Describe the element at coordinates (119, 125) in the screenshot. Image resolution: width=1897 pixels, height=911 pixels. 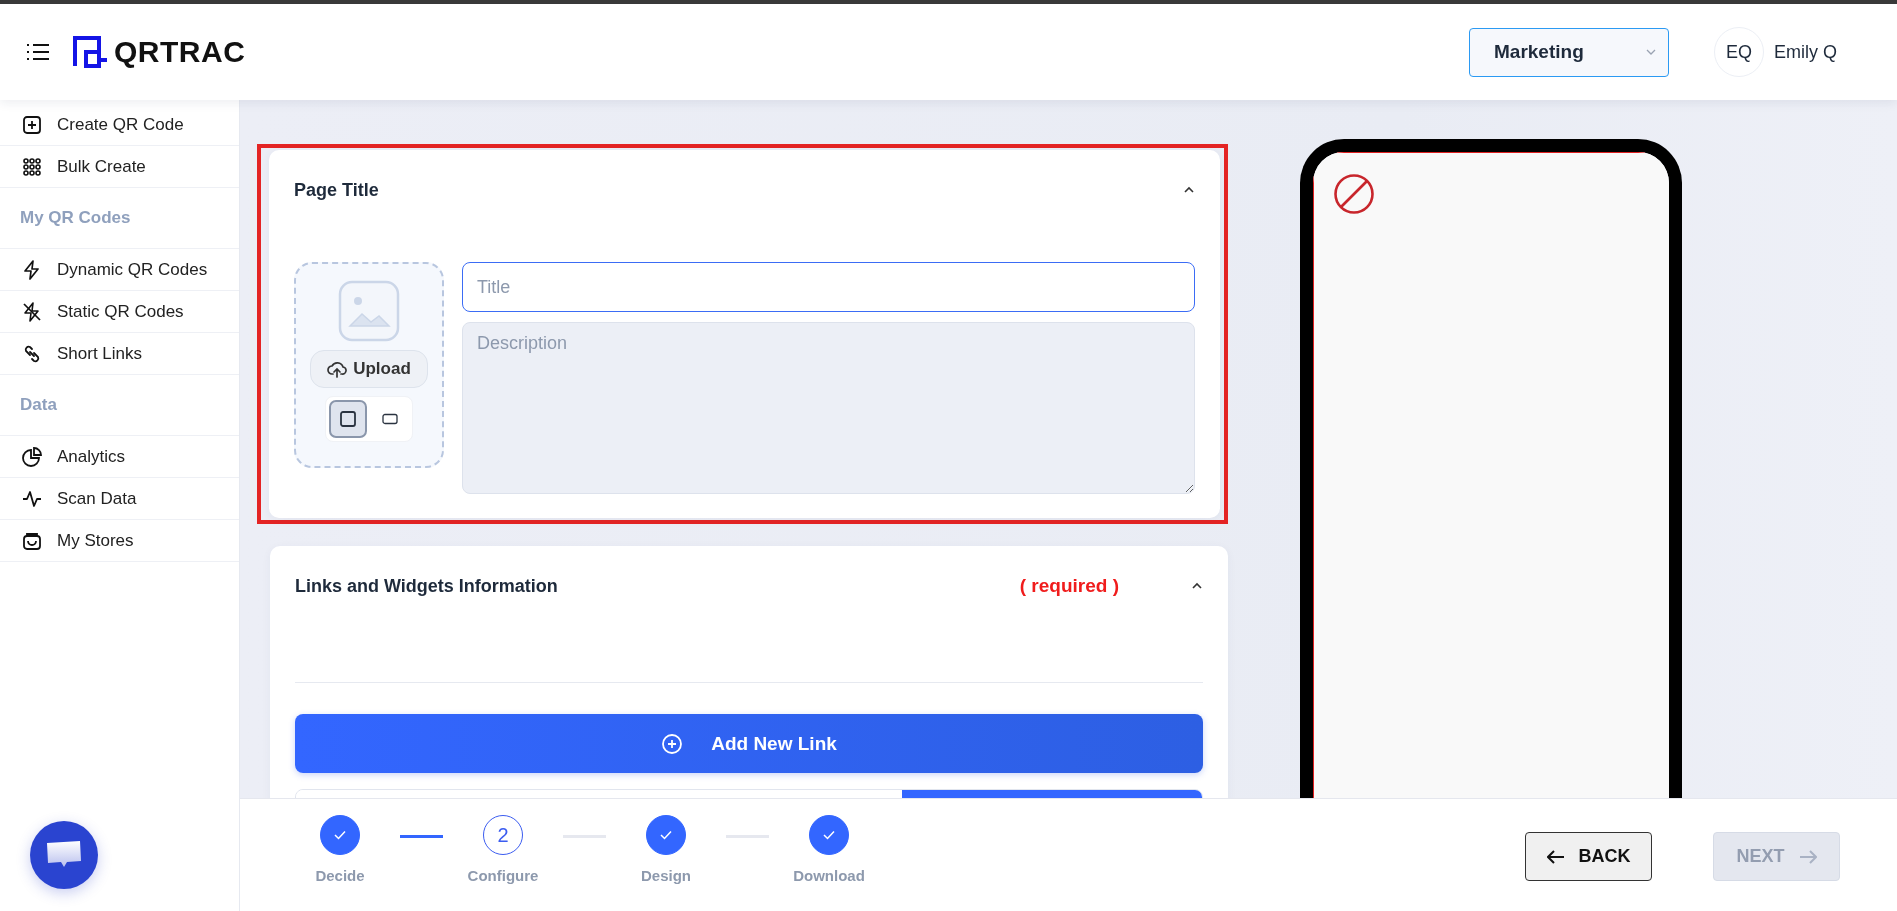
I see `sidebar-item: Create QR Code` at that location.